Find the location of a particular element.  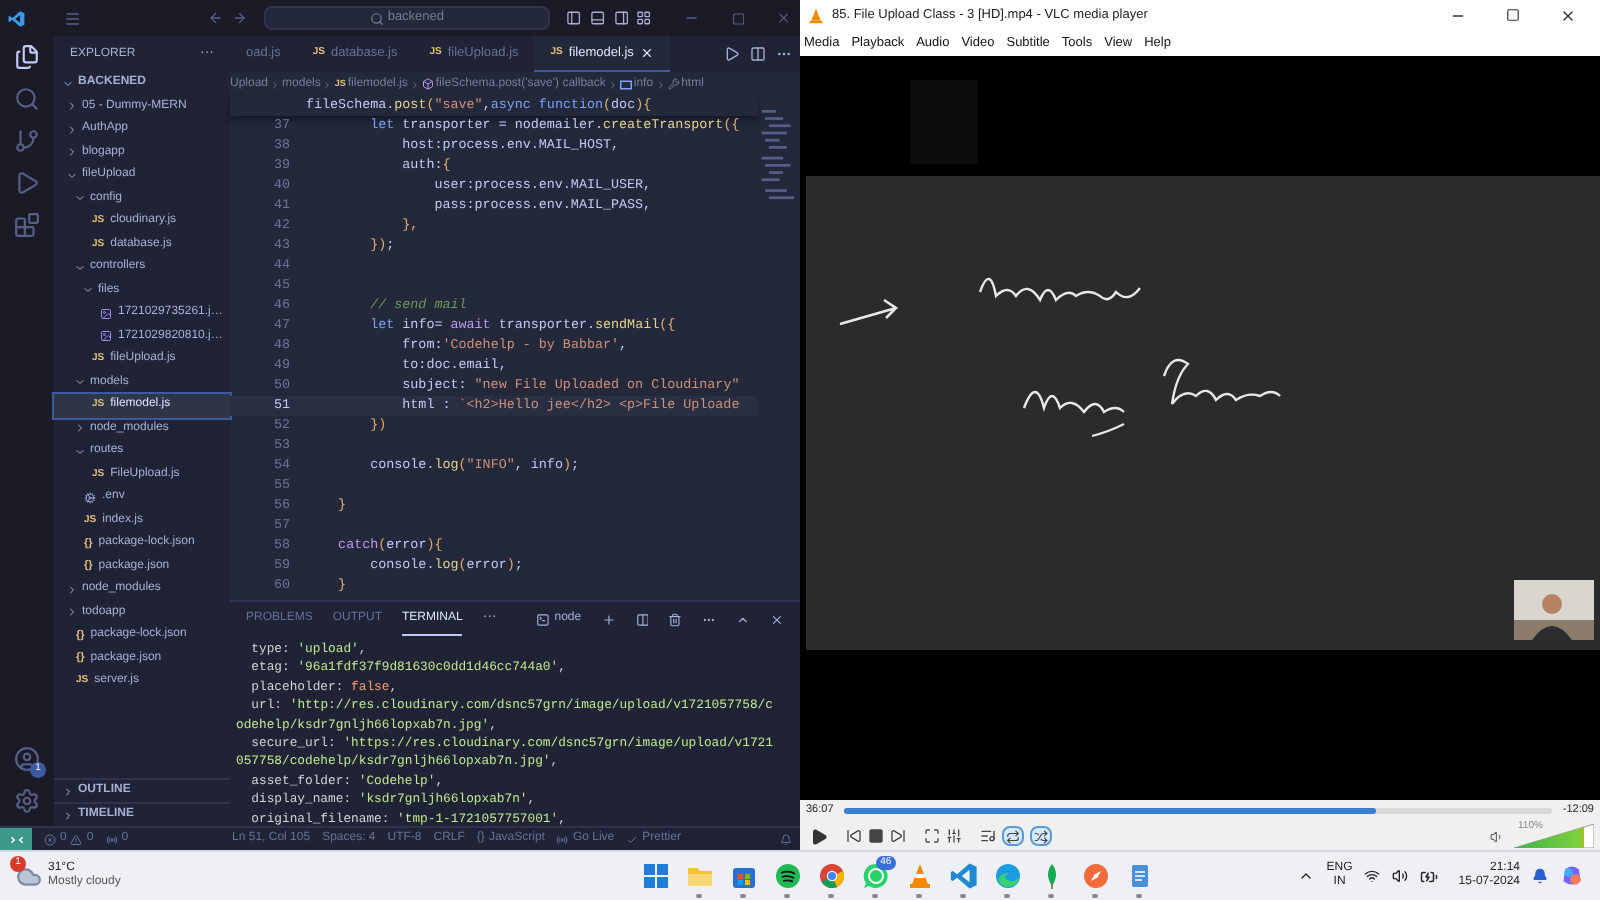

gear-icon is located at coordinates (90, 497).